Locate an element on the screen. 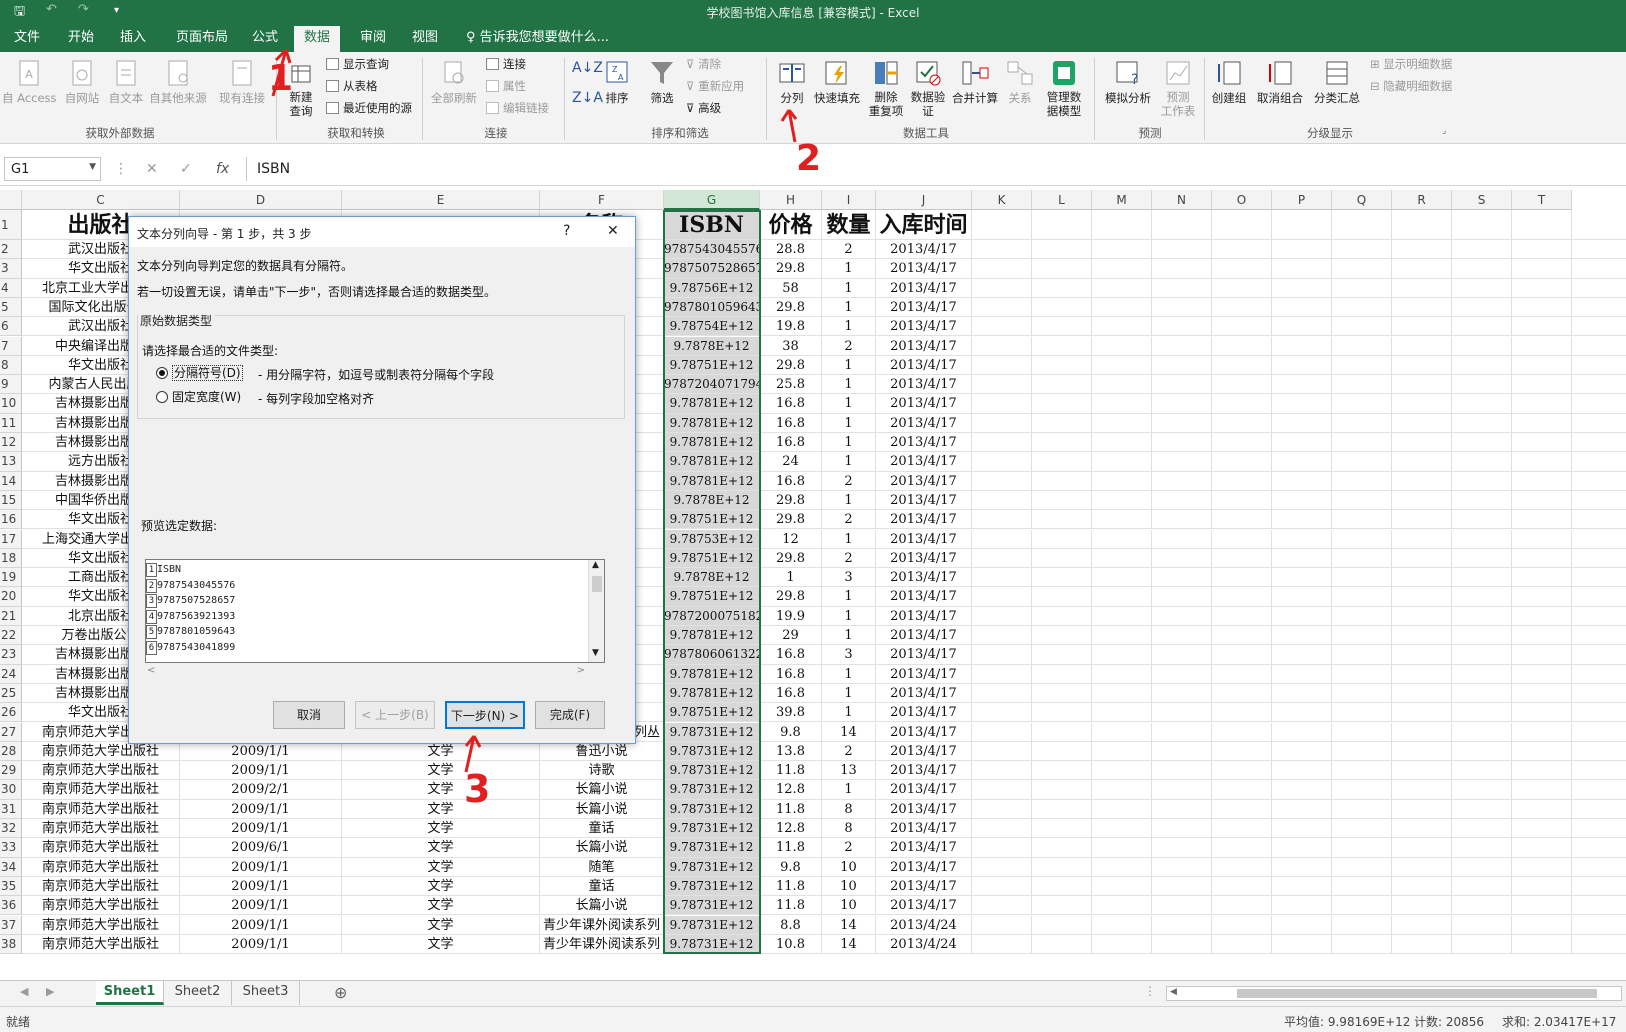 This screenshot has width=1626, height=1032. advanced-filter-button: ⊽ 高级 is located at coordinates (703, 108).